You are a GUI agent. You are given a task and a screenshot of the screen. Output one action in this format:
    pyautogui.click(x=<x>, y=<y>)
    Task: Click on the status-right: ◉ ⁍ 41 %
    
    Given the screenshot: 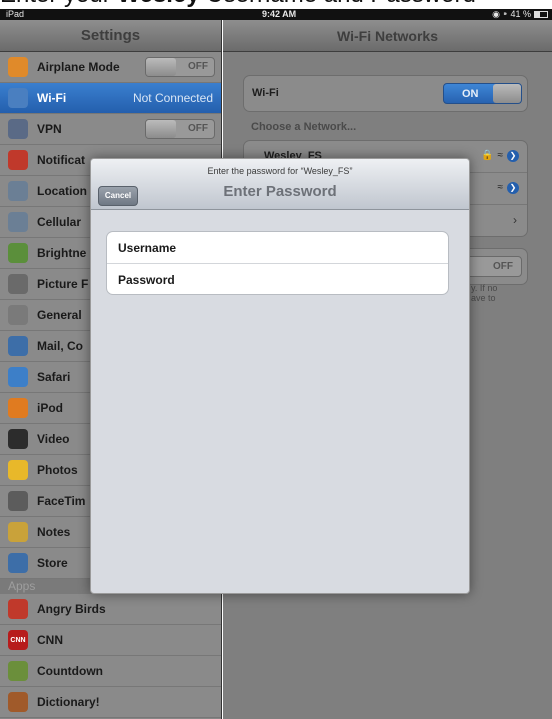 What is the action you would take?
    pyautogui.click(x=520, y=14)
    